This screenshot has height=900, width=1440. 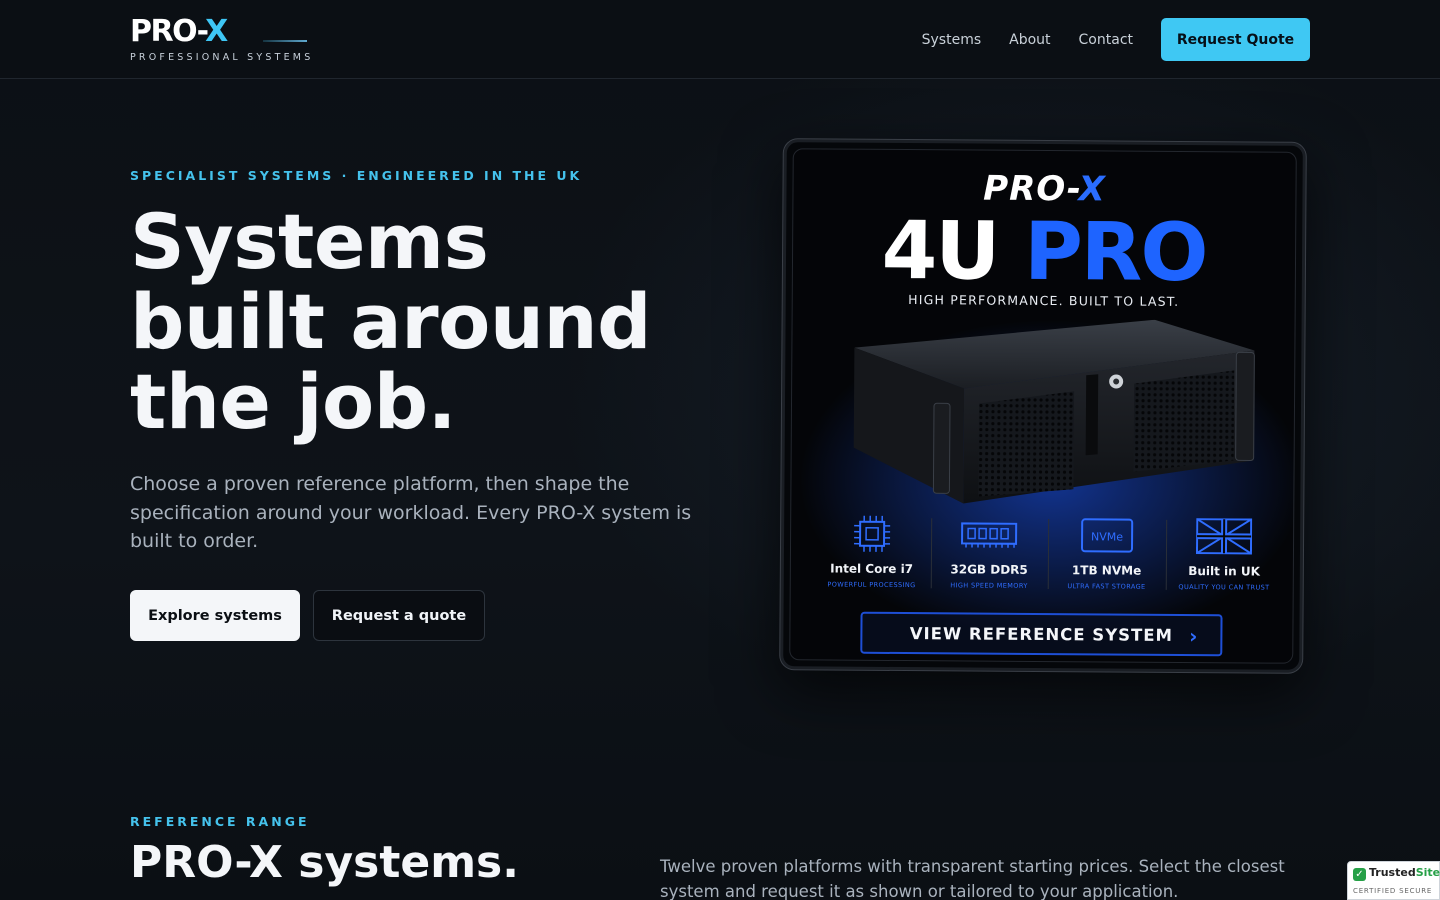 I want to click on trusted-site-badge: ✓ TrustedSite CERTIFIED SECURE, so click(x=1393, y=880).